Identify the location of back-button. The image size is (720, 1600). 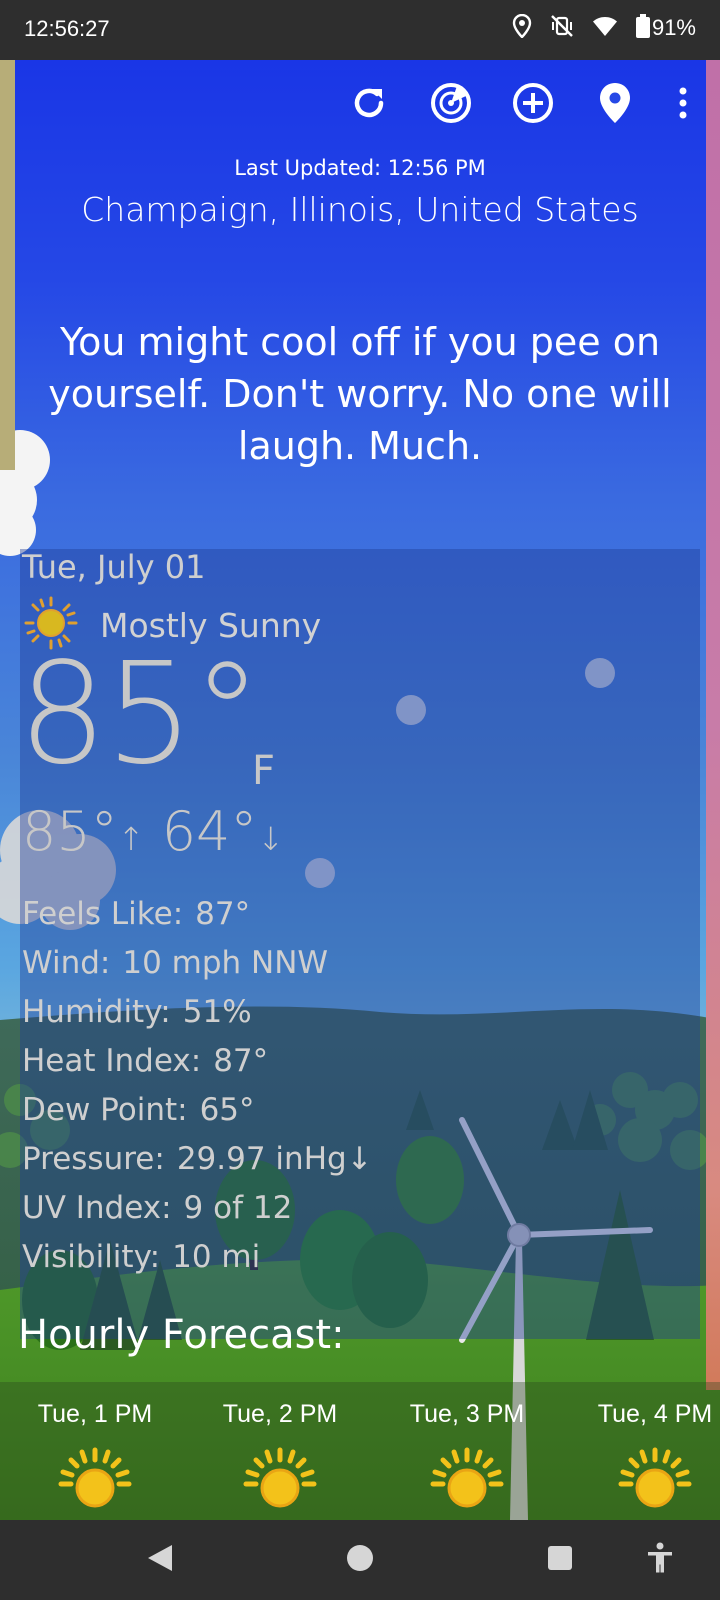
(160, 1560).